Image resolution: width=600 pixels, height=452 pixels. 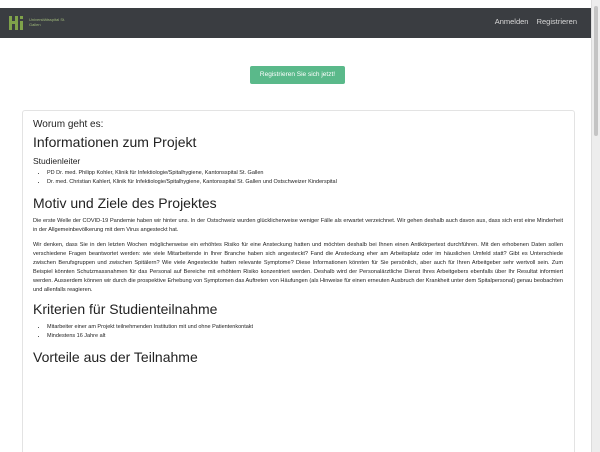 What do you see at coordinates (305, 336) in the screenshot?
I see `list-item: Mindestens 16 Jahre alt` at bounding box center [305, 336].